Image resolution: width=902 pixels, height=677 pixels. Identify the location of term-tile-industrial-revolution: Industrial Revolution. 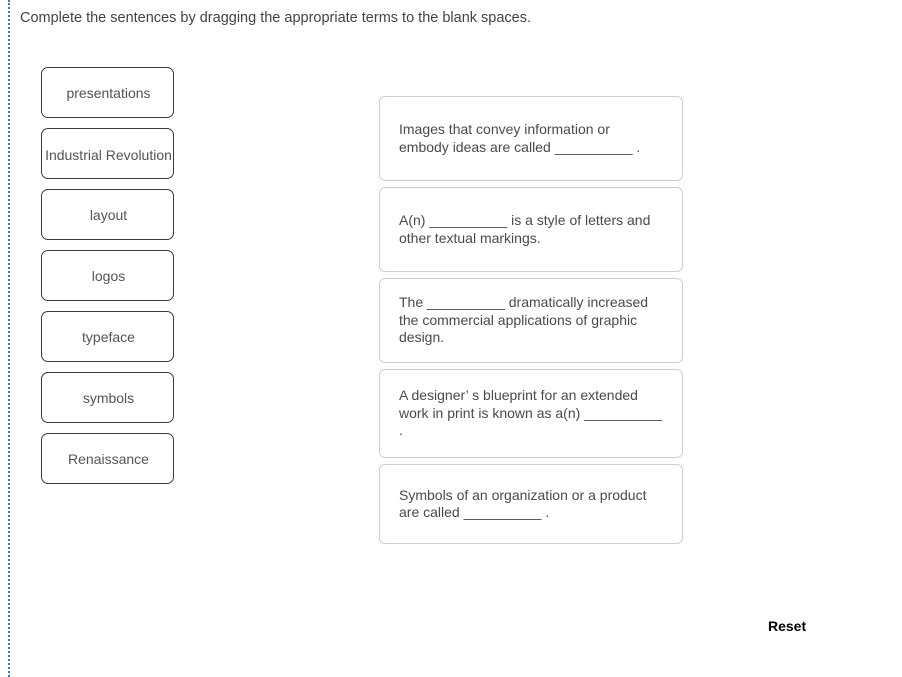
(107, 153).